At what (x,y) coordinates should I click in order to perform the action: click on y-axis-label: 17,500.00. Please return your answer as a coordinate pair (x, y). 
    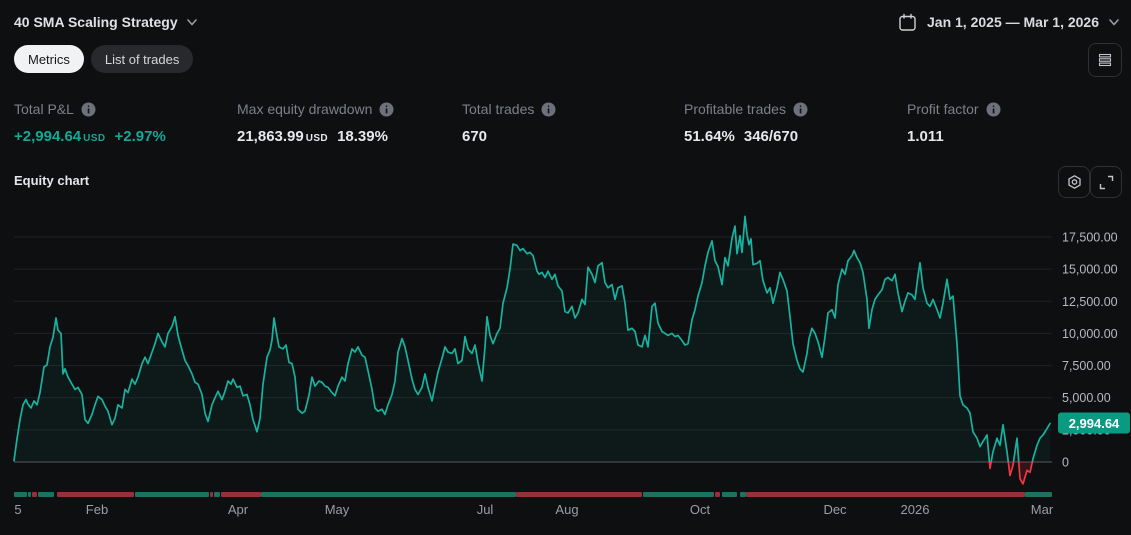
    Looking at the image, I should click on (1090, 238).